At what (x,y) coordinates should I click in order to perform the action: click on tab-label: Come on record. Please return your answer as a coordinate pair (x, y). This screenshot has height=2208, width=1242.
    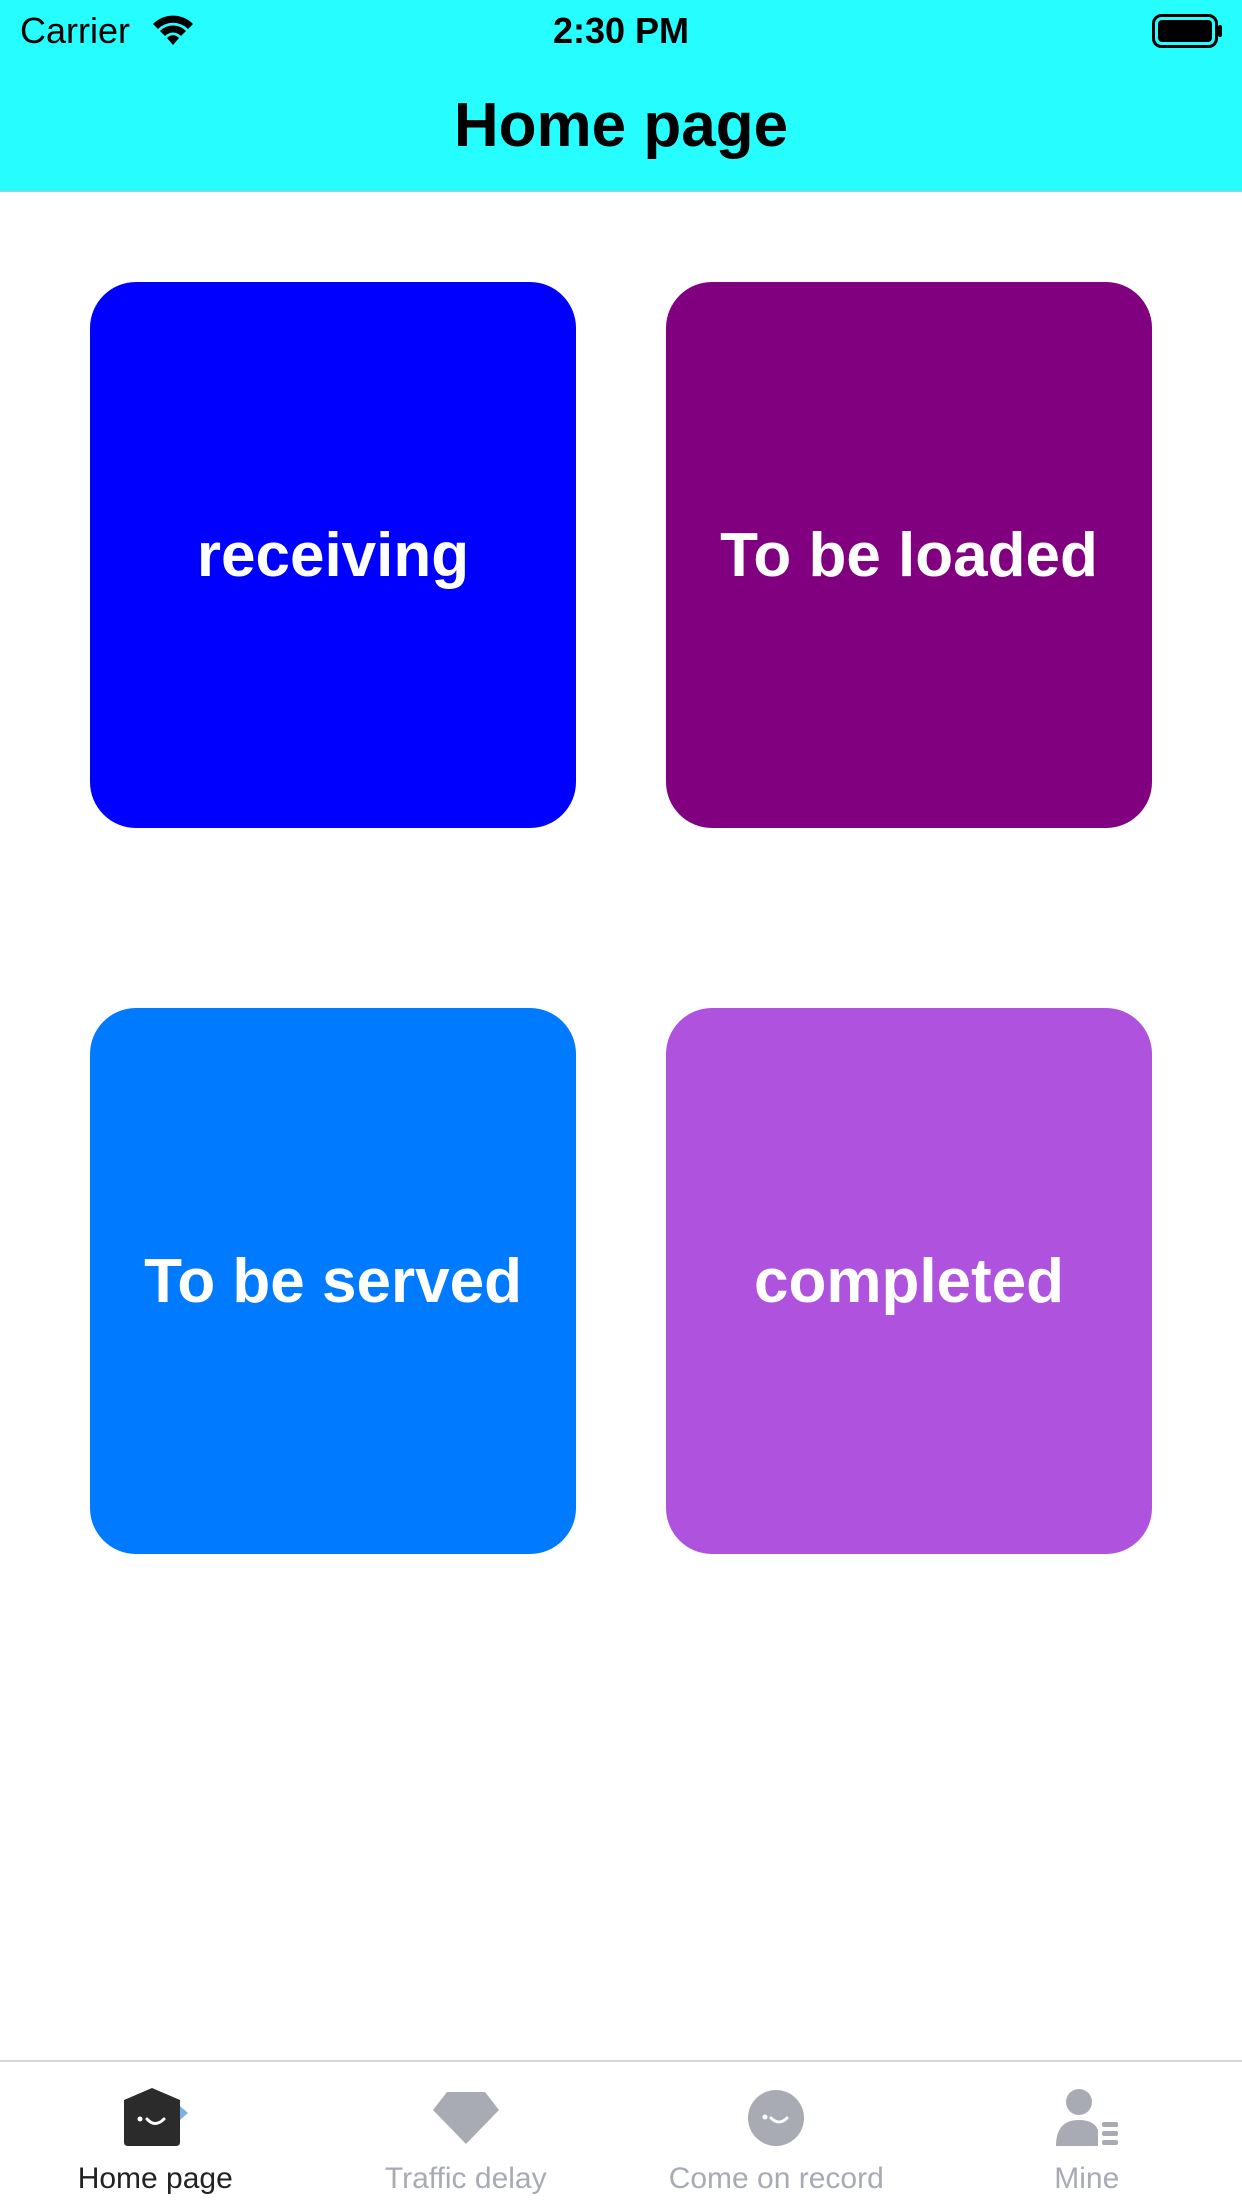
    Looking at the image, I should click on (776, 2178).